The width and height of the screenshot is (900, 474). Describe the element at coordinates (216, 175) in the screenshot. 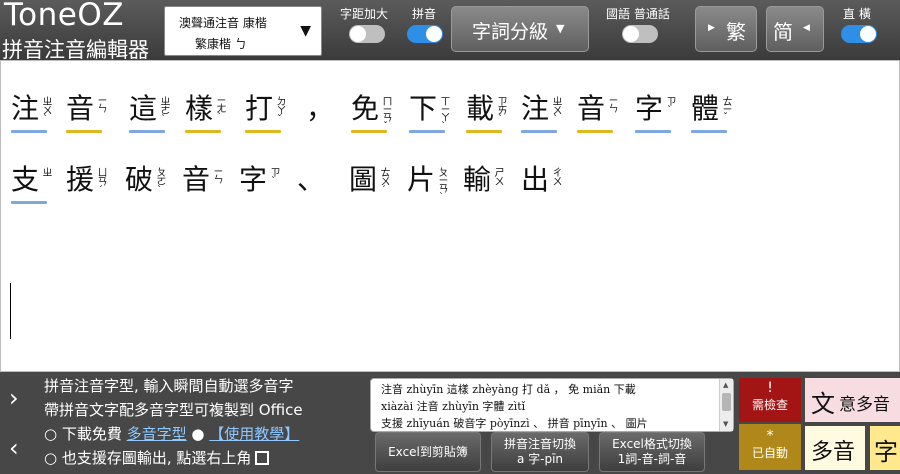

I see `zhuyin-annotation: ㄧㄣ` at that location.